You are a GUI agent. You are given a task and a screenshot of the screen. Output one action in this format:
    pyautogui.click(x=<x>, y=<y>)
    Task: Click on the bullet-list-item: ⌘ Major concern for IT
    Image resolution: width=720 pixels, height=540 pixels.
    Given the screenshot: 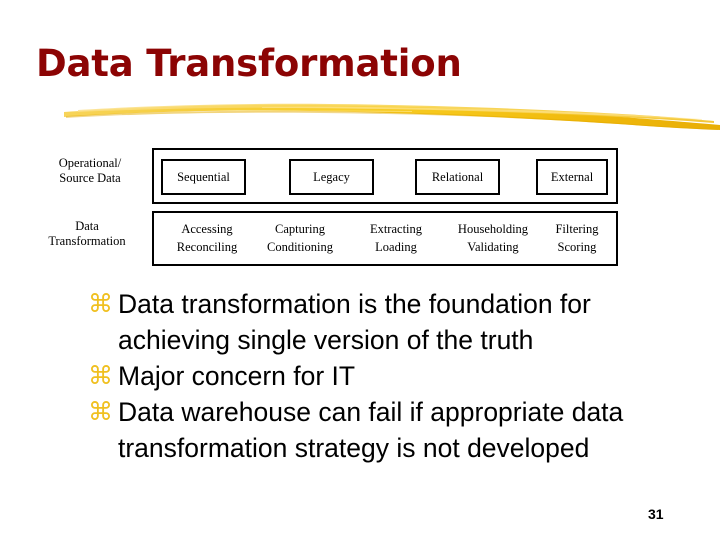 What is the action you would take?
    pyautogui.click(x=388, y=376)
    